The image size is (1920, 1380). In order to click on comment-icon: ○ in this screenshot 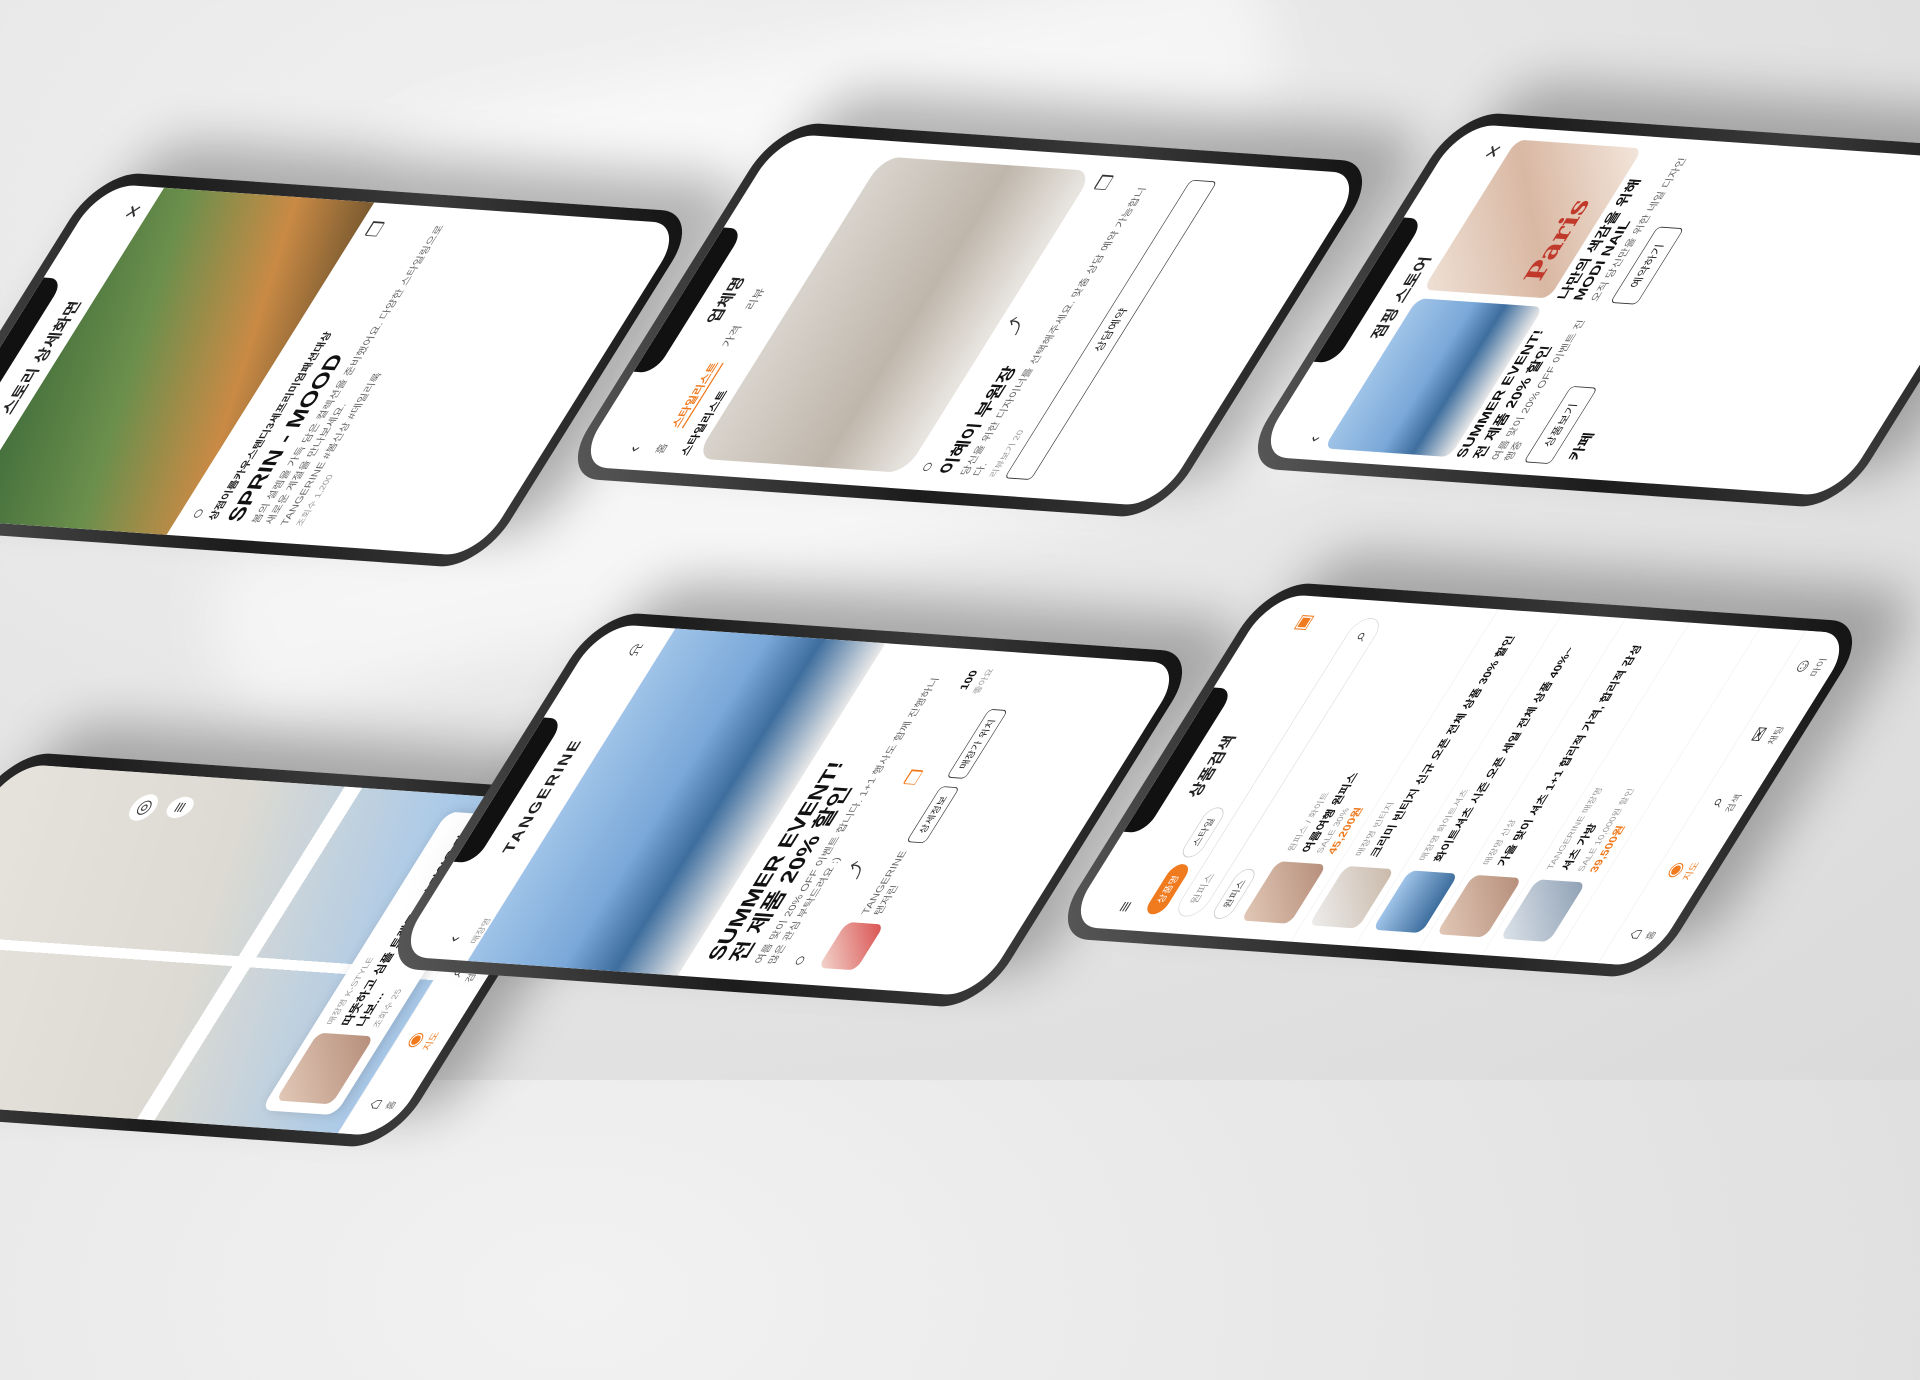, I will do `click(799, 960)`.